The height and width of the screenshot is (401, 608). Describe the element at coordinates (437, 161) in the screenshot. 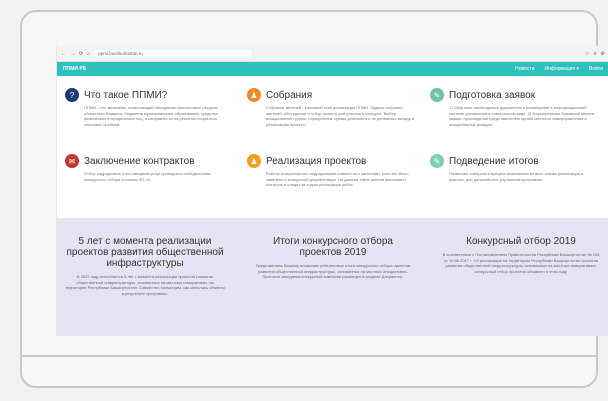

I see `checklist-icon: ✎` at that location.